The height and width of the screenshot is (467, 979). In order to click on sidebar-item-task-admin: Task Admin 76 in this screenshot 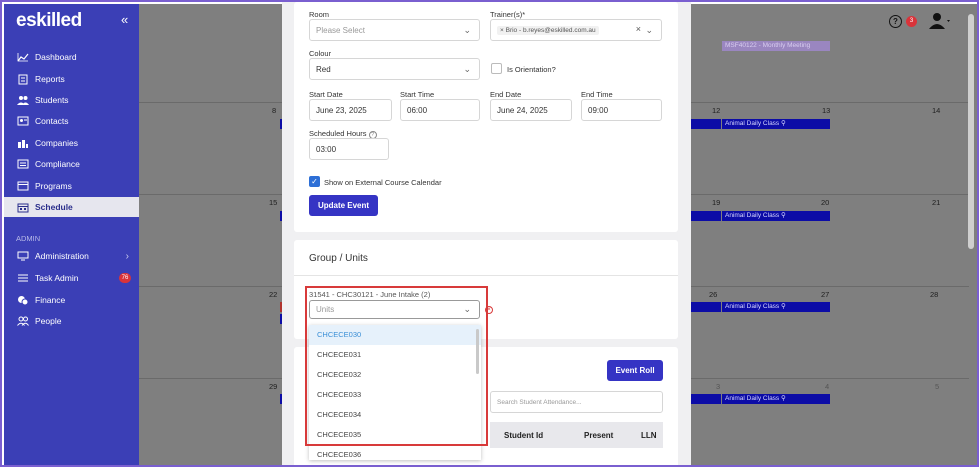, I will do `click(71, 278)`.